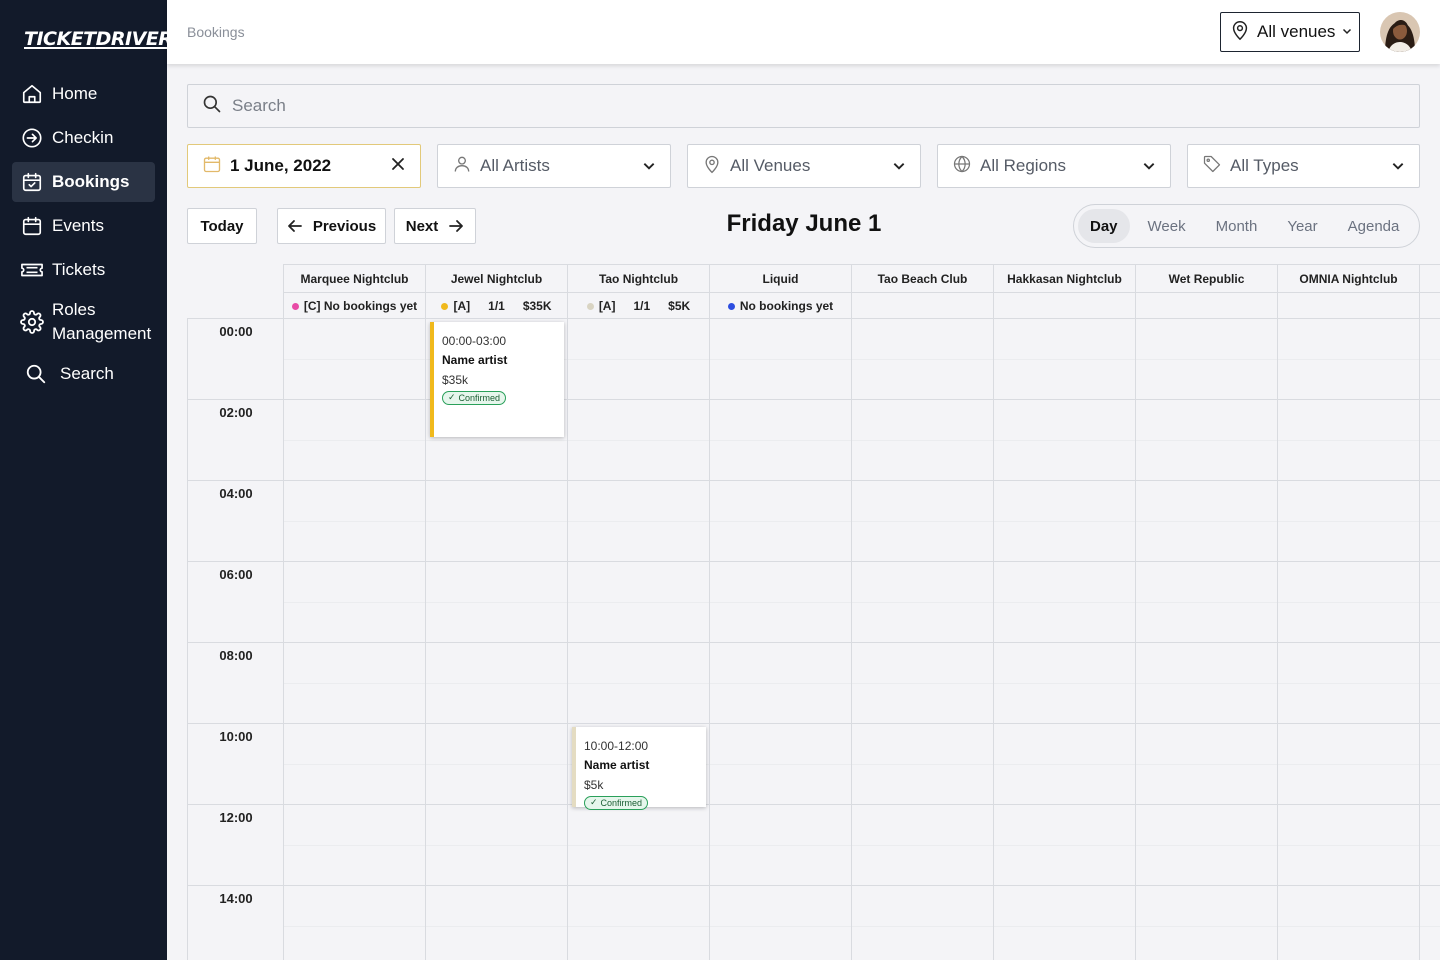 The height and width of the screenshot is (960, 1440). Describe the element at coordinates (78, 225) in the screenshot. I see `sidebar-item-label: Events` at that location.